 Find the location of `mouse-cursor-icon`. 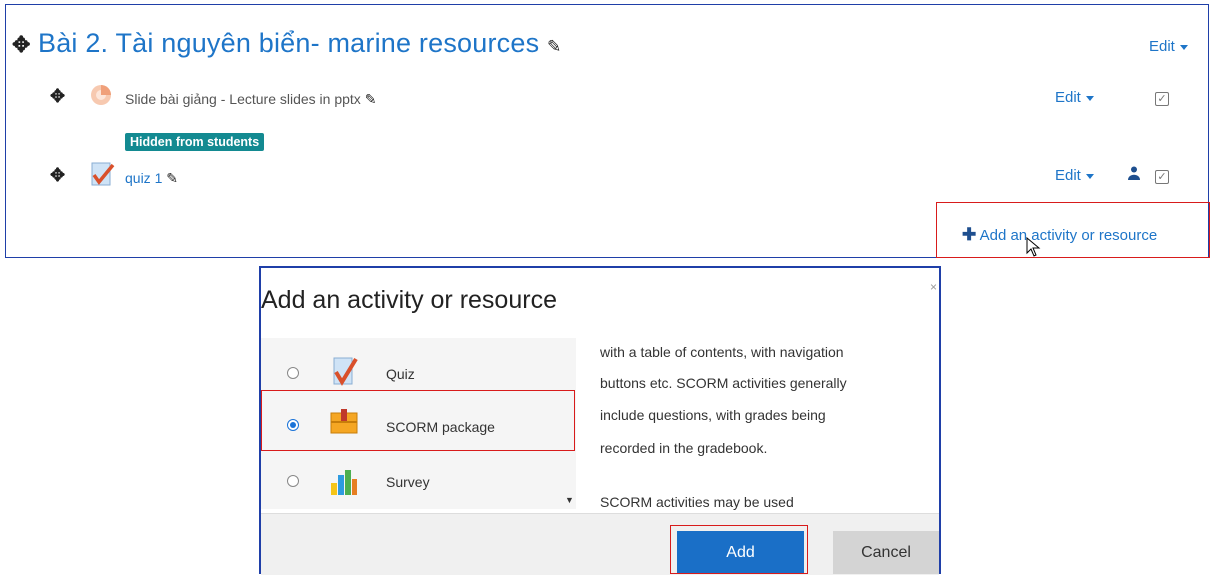

mouse-cursor-icon is located at coordinates (1033, 247).